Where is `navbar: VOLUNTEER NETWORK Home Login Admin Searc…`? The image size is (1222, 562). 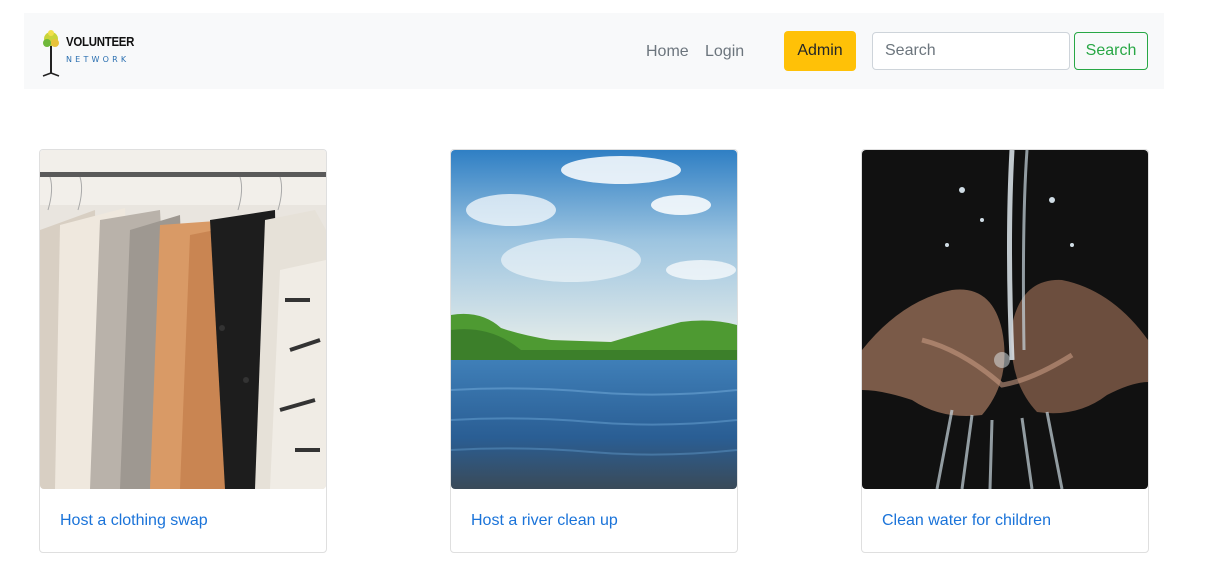 navbar: VOLUNTEER NETWORK Home Login Admin Searc… is located at coordinates (594, 51).